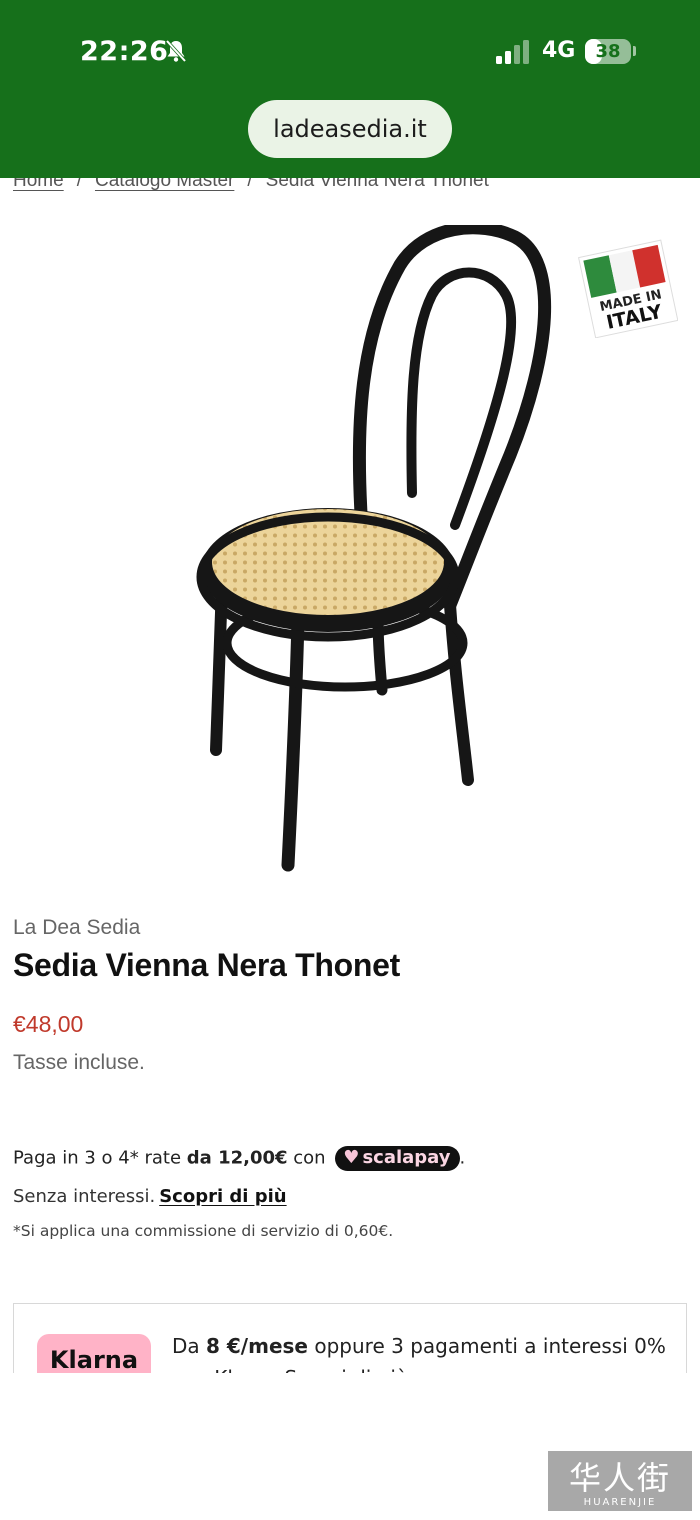  I want to click on scalapay-amount: da 12,00€, so click(237, 1158).